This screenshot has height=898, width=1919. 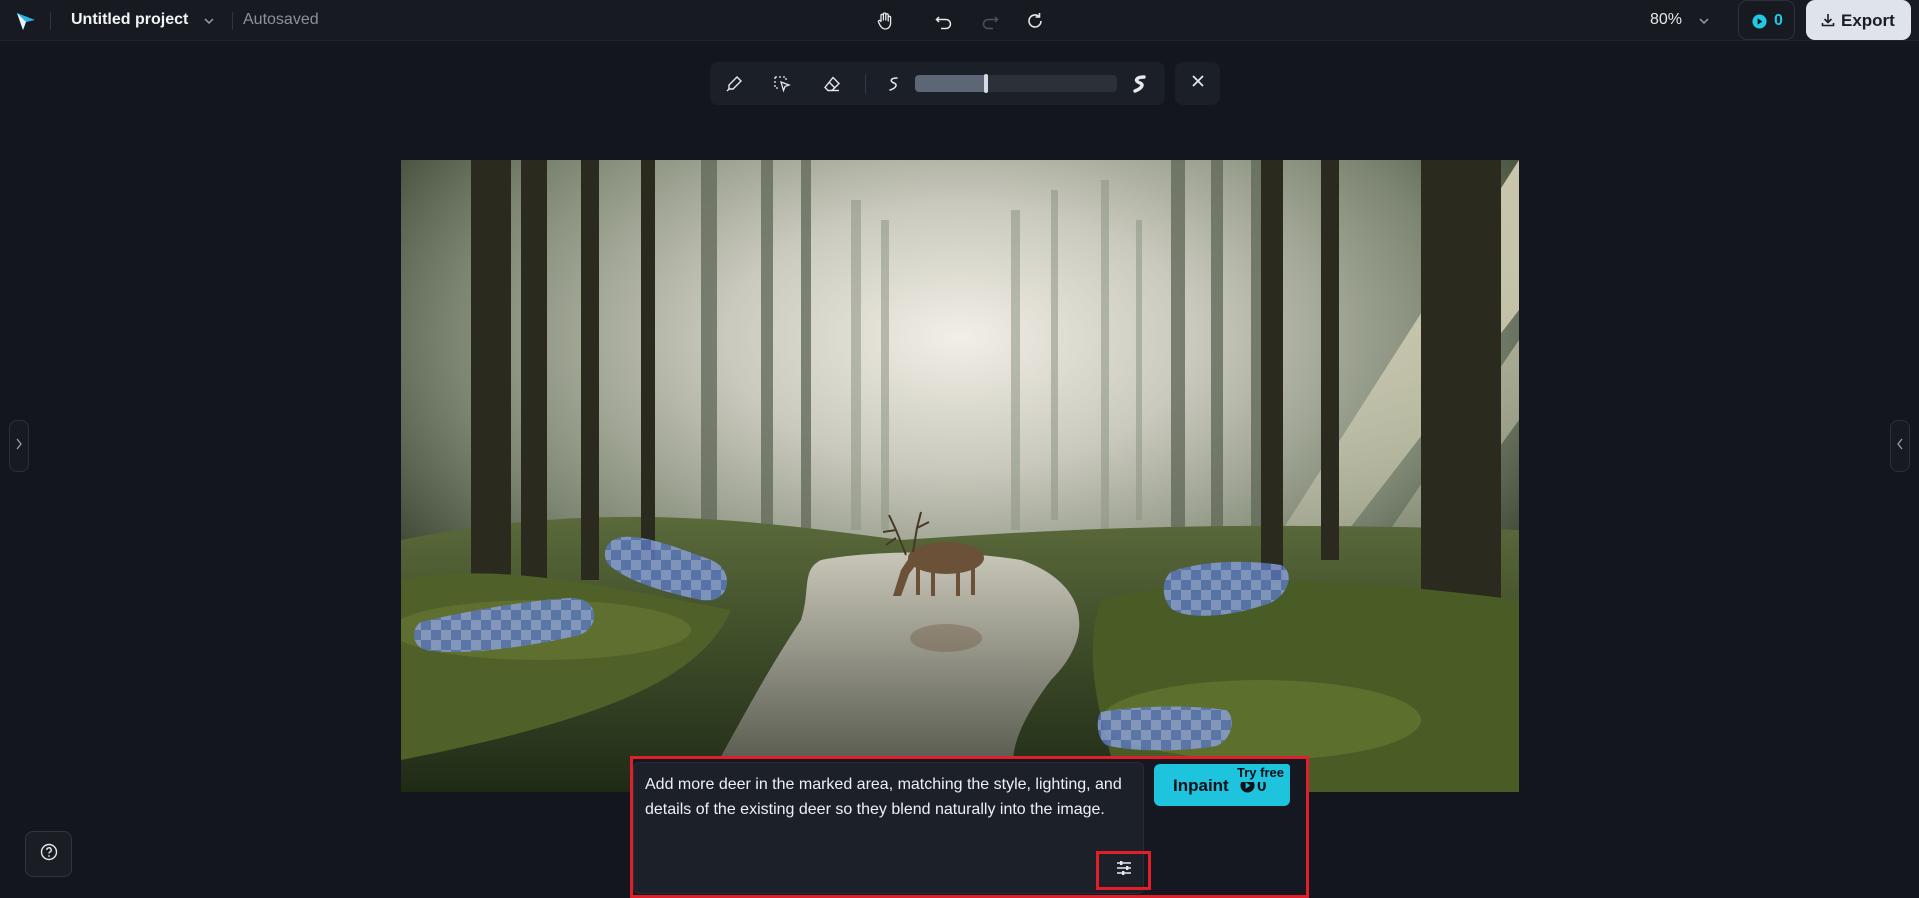 I want to click on close-icon, so click(x=1198, y=83).